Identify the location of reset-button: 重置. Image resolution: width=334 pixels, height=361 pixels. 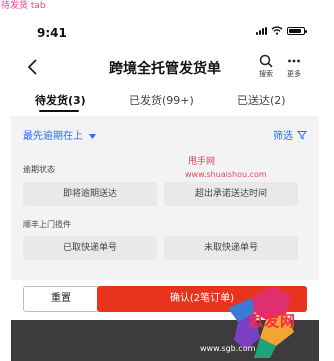
(61, 299).